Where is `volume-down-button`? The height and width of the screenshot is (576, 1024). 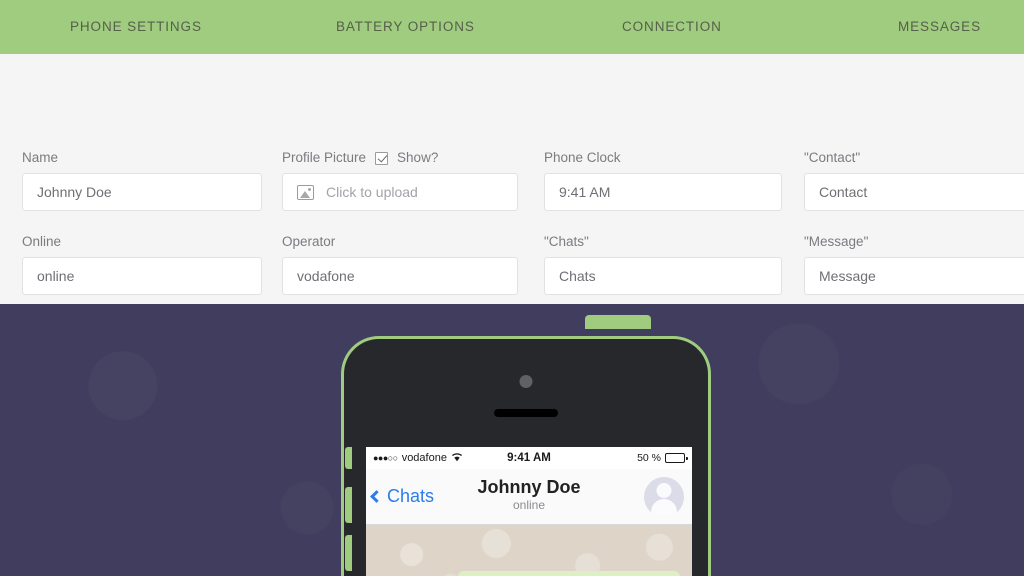
volume-down-button is located at coordinates (348, 553).